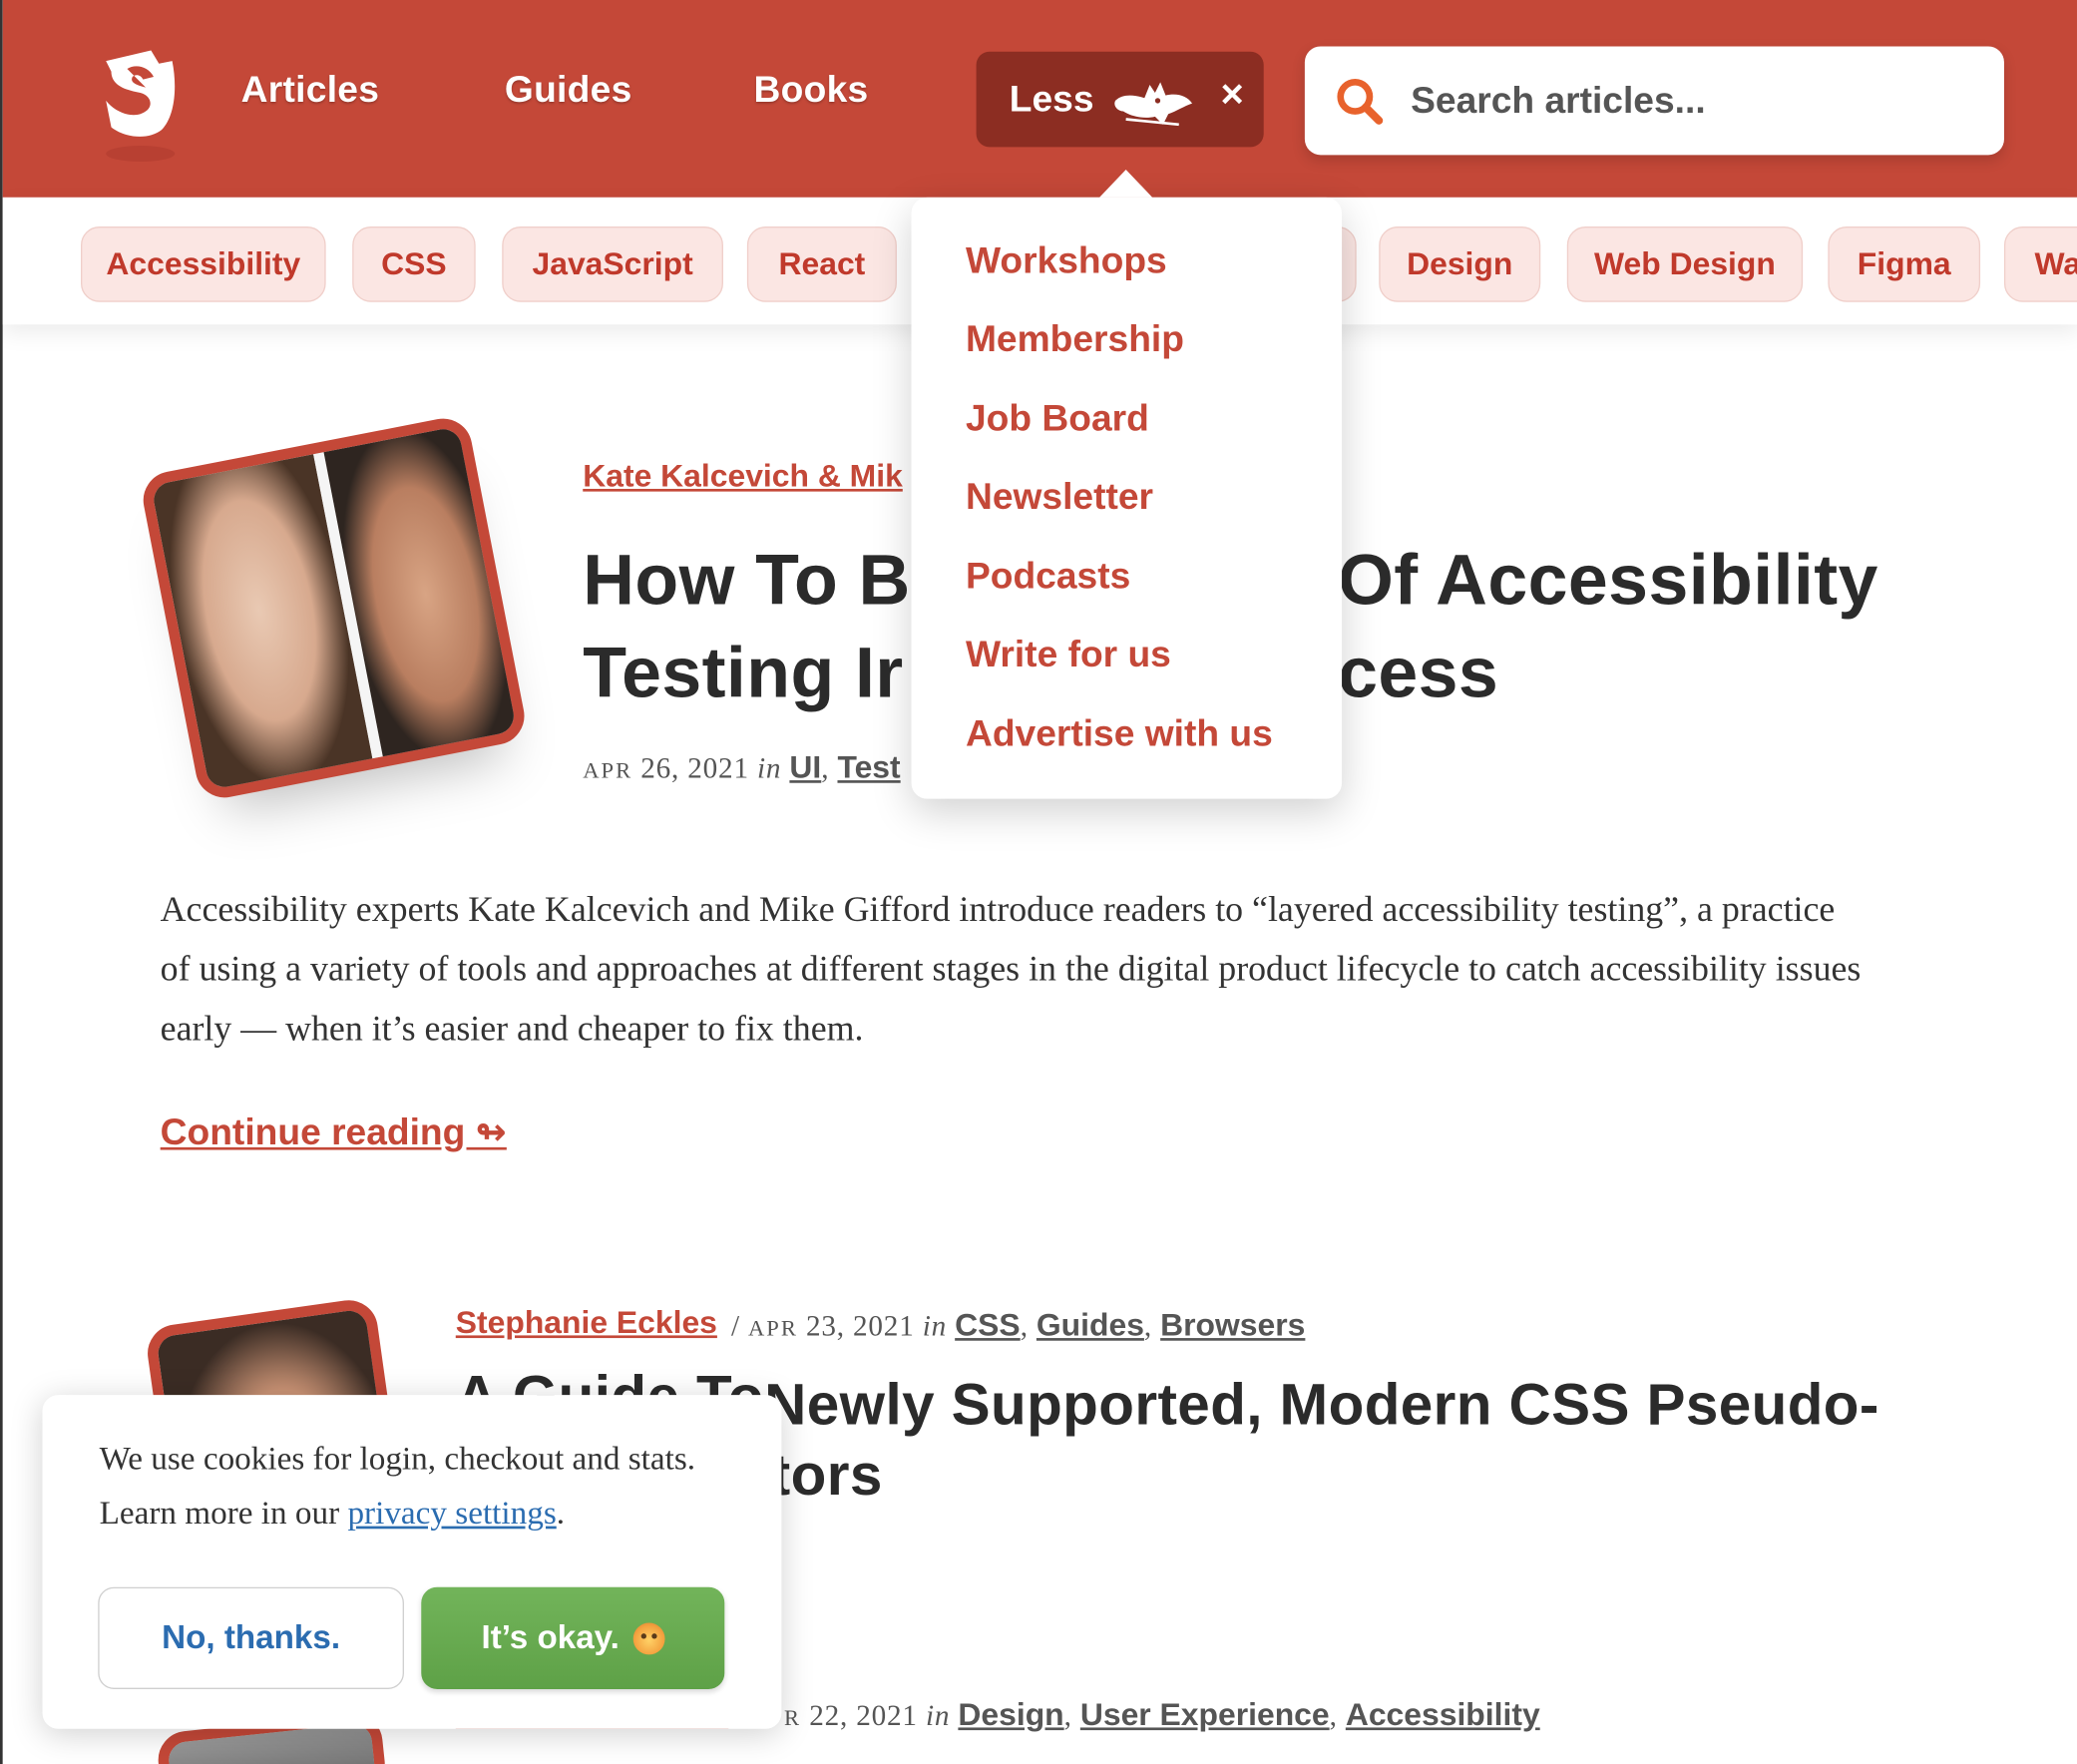 This screenshot has height=1764, width=2077. I want to click on flying-cat-icon, so click(1153, 104).